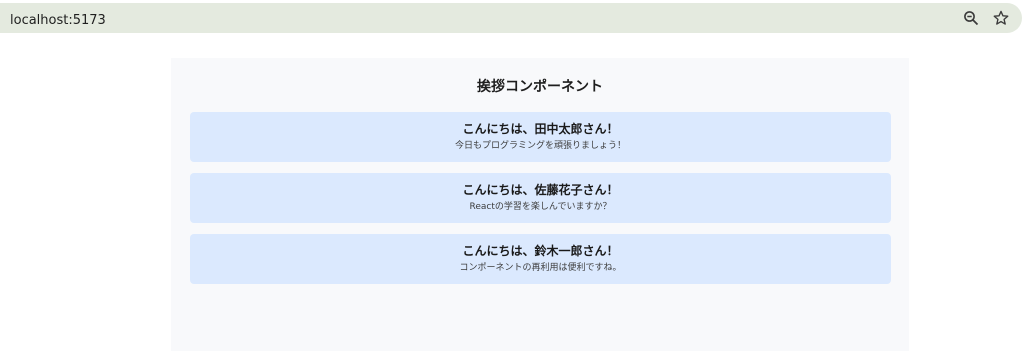 This screenshot has width=1024, height=351. Describe the element at coordinates (540, 87) in the screenshot. I see `page-title: 挨拶コンポーネント` at that location.